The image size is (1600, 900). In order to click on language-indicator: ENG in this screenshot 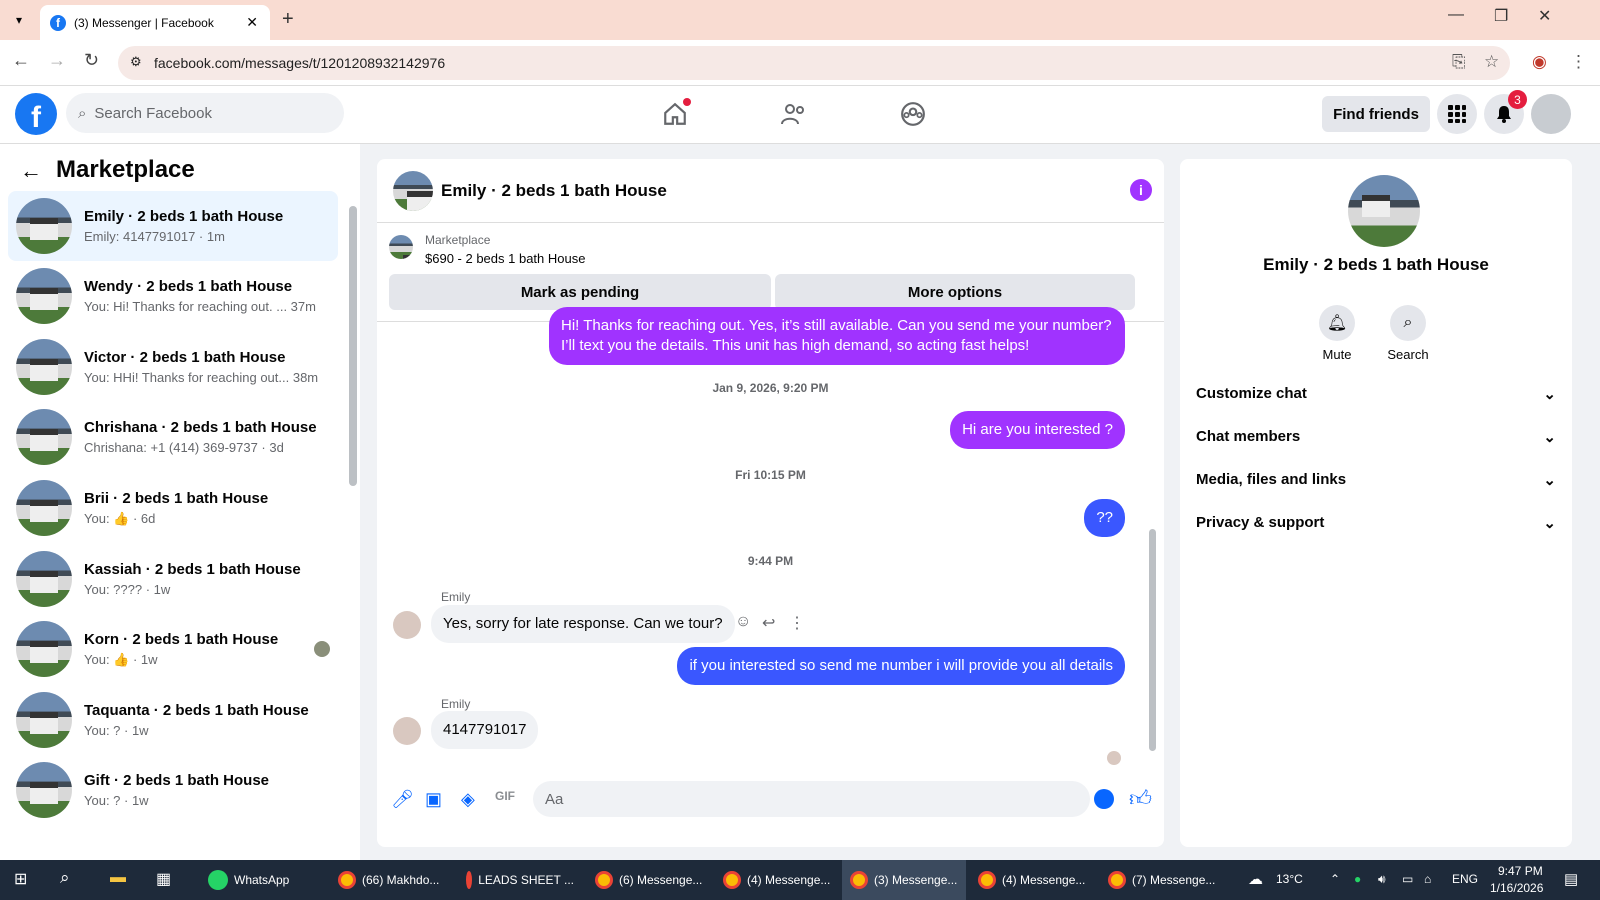, I will do `click(1465, 879)`.